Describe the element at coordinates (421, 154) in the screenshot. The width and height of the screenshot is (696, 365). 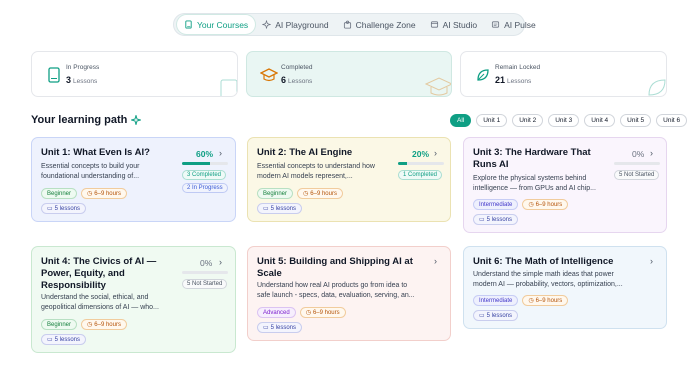
I see `progress-percent: 20%` at that location.